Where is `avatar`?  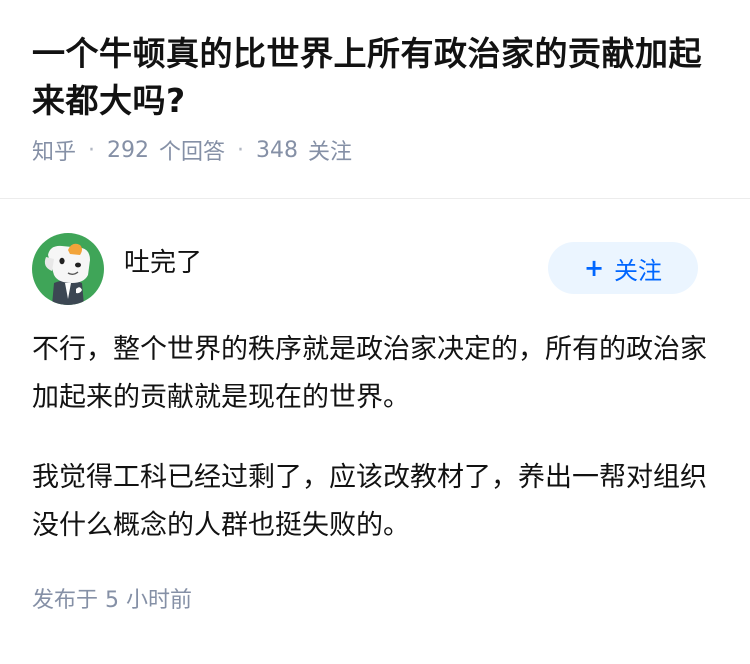 avatar is located at coordinates (68, 269).